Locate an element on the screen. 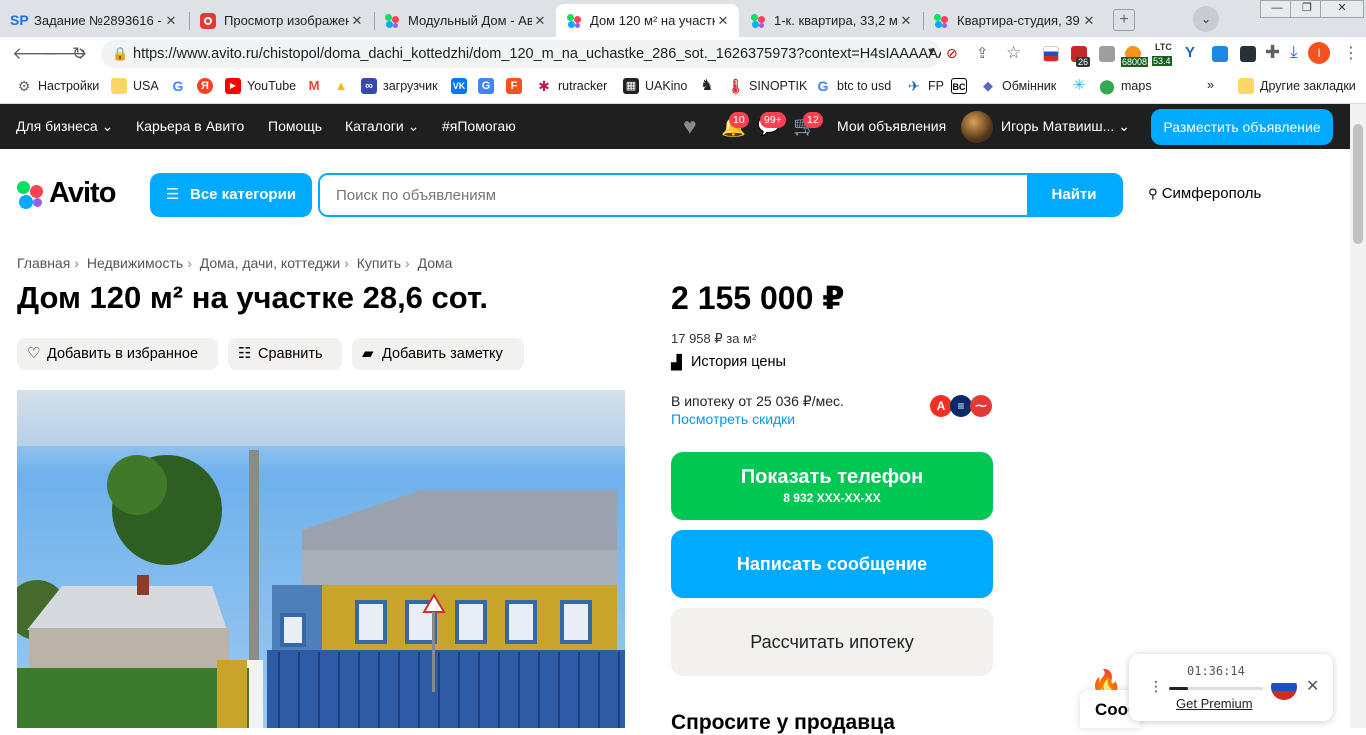 This screenshot has width=1366, height=735. add-favorite-button: ♡ Добавить в избранное is located at coordinates (117, 354).